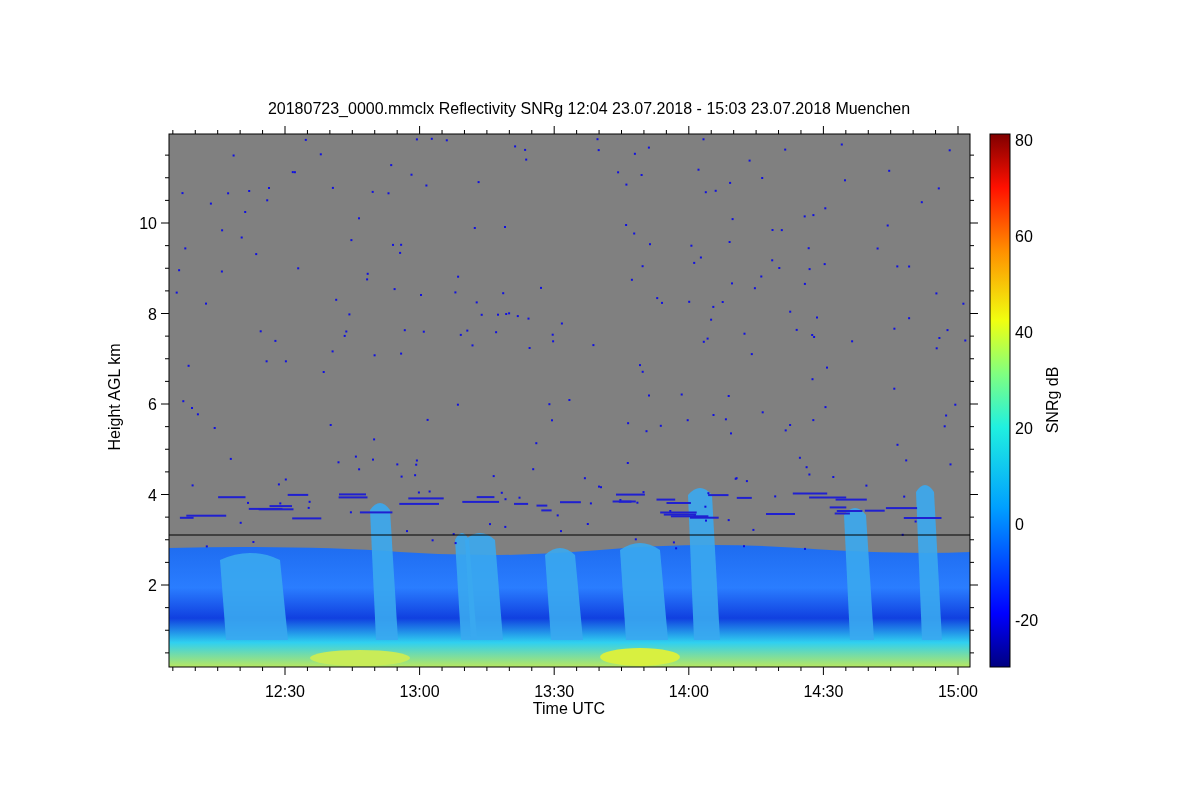 This screenshot has height=800, width=1200. What do you see at coordinates (152, 314) in the screenshot?
I see `y-tick-label: 8` at bounding box center [152, 314].